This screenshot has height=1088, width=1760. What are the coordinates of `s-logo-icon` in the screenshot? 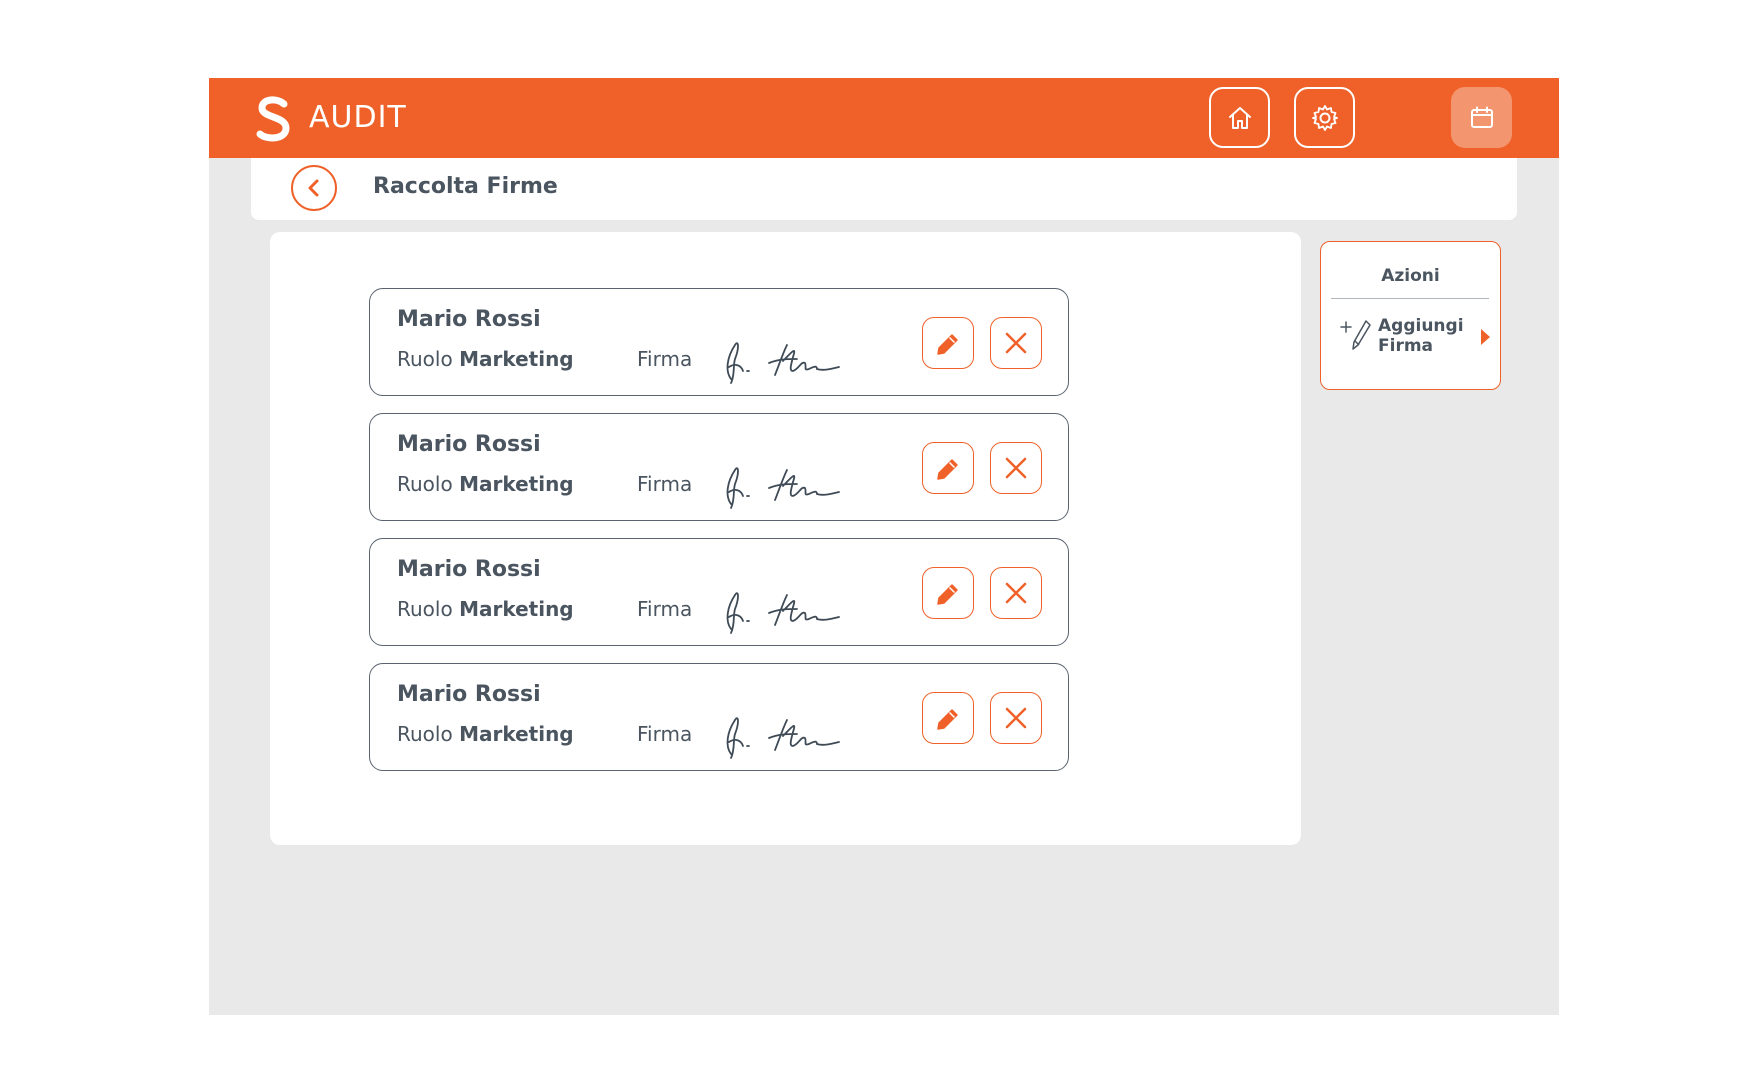 It's located at (273, 119).